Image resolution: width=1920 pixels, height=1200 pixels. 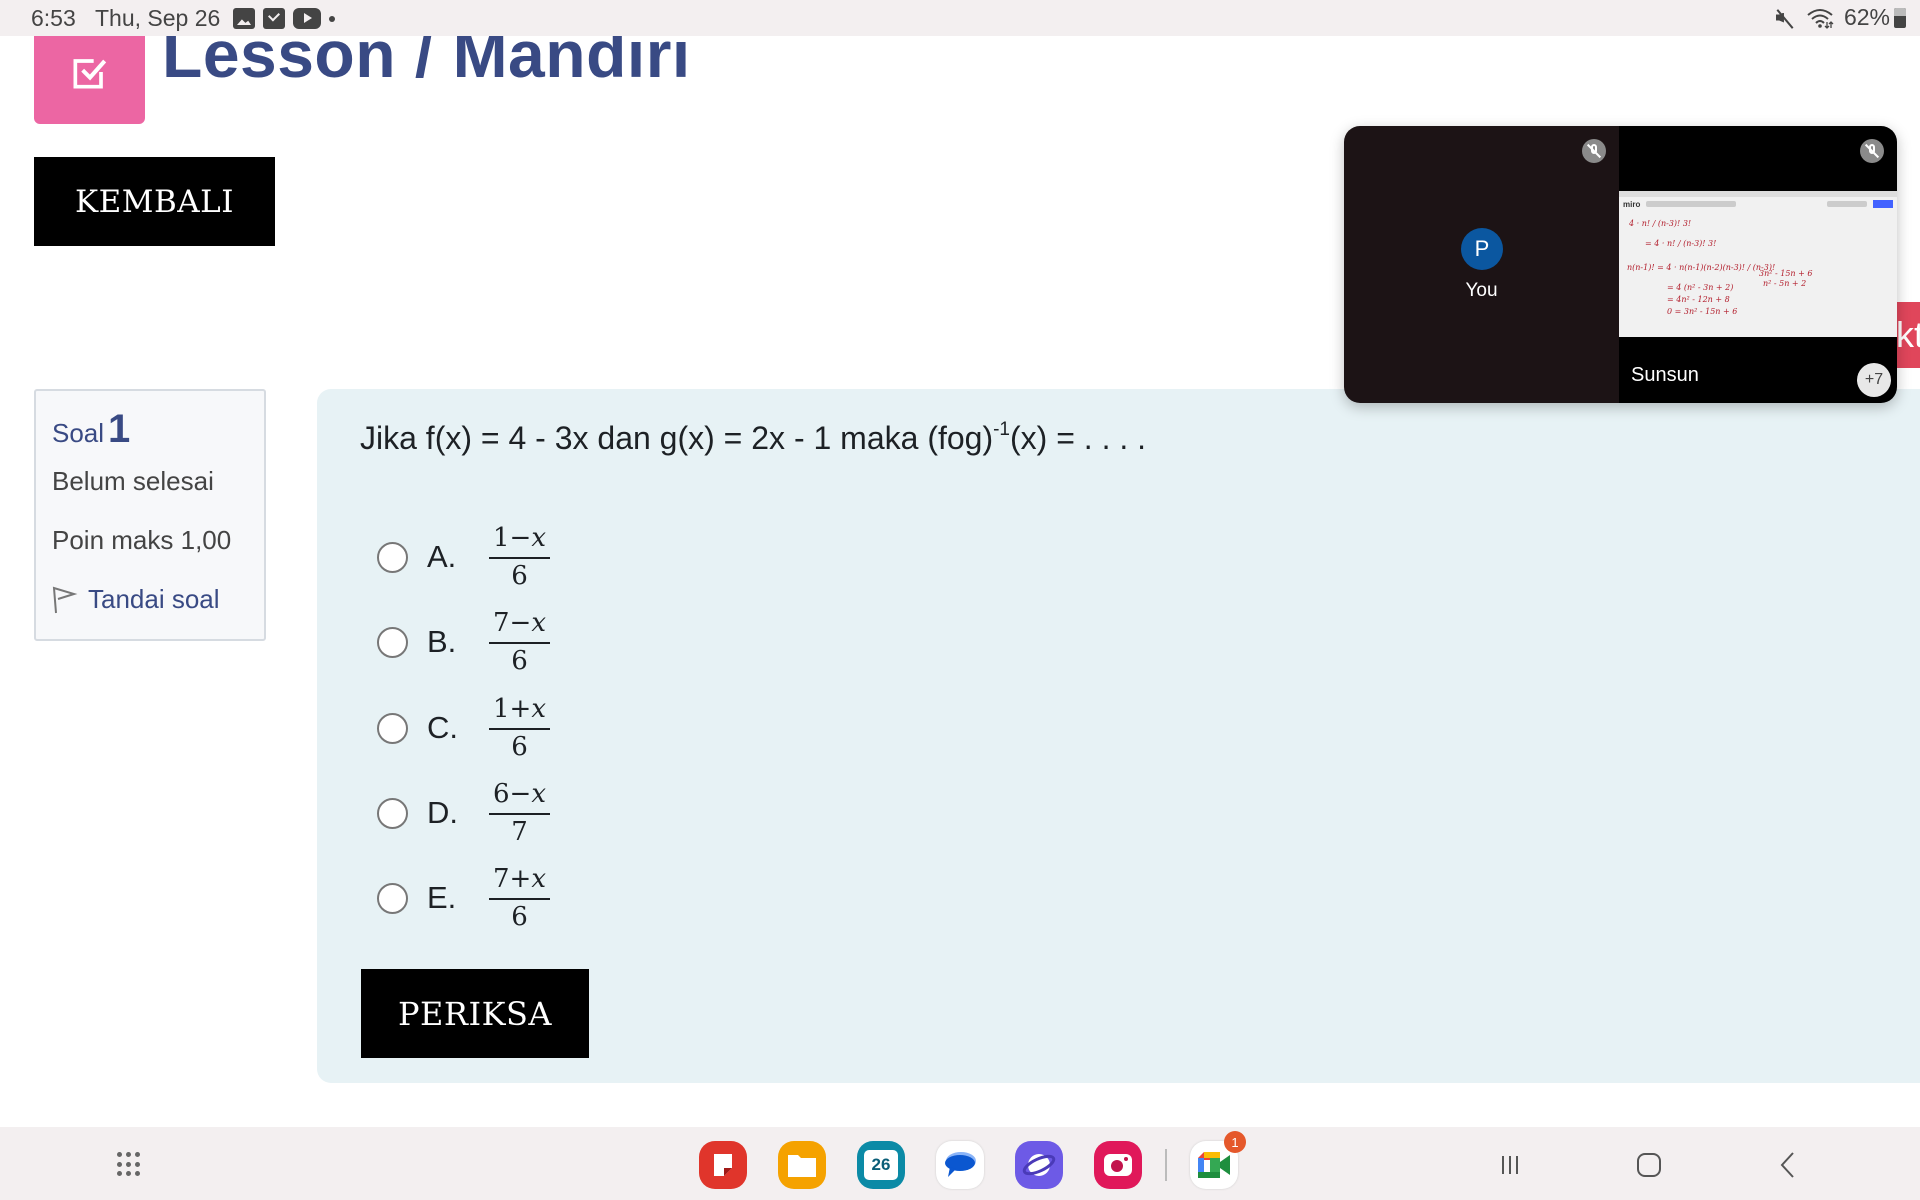 I want to click on option-letter: A., so click(x=442, y=556).